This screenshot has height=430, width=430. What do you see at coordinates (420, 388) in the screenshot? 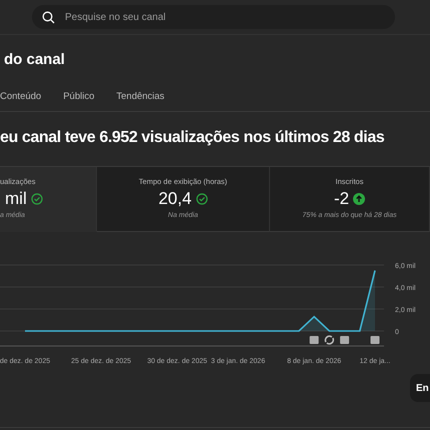
I see `floating-button: En` at bounding box center [420, 388].